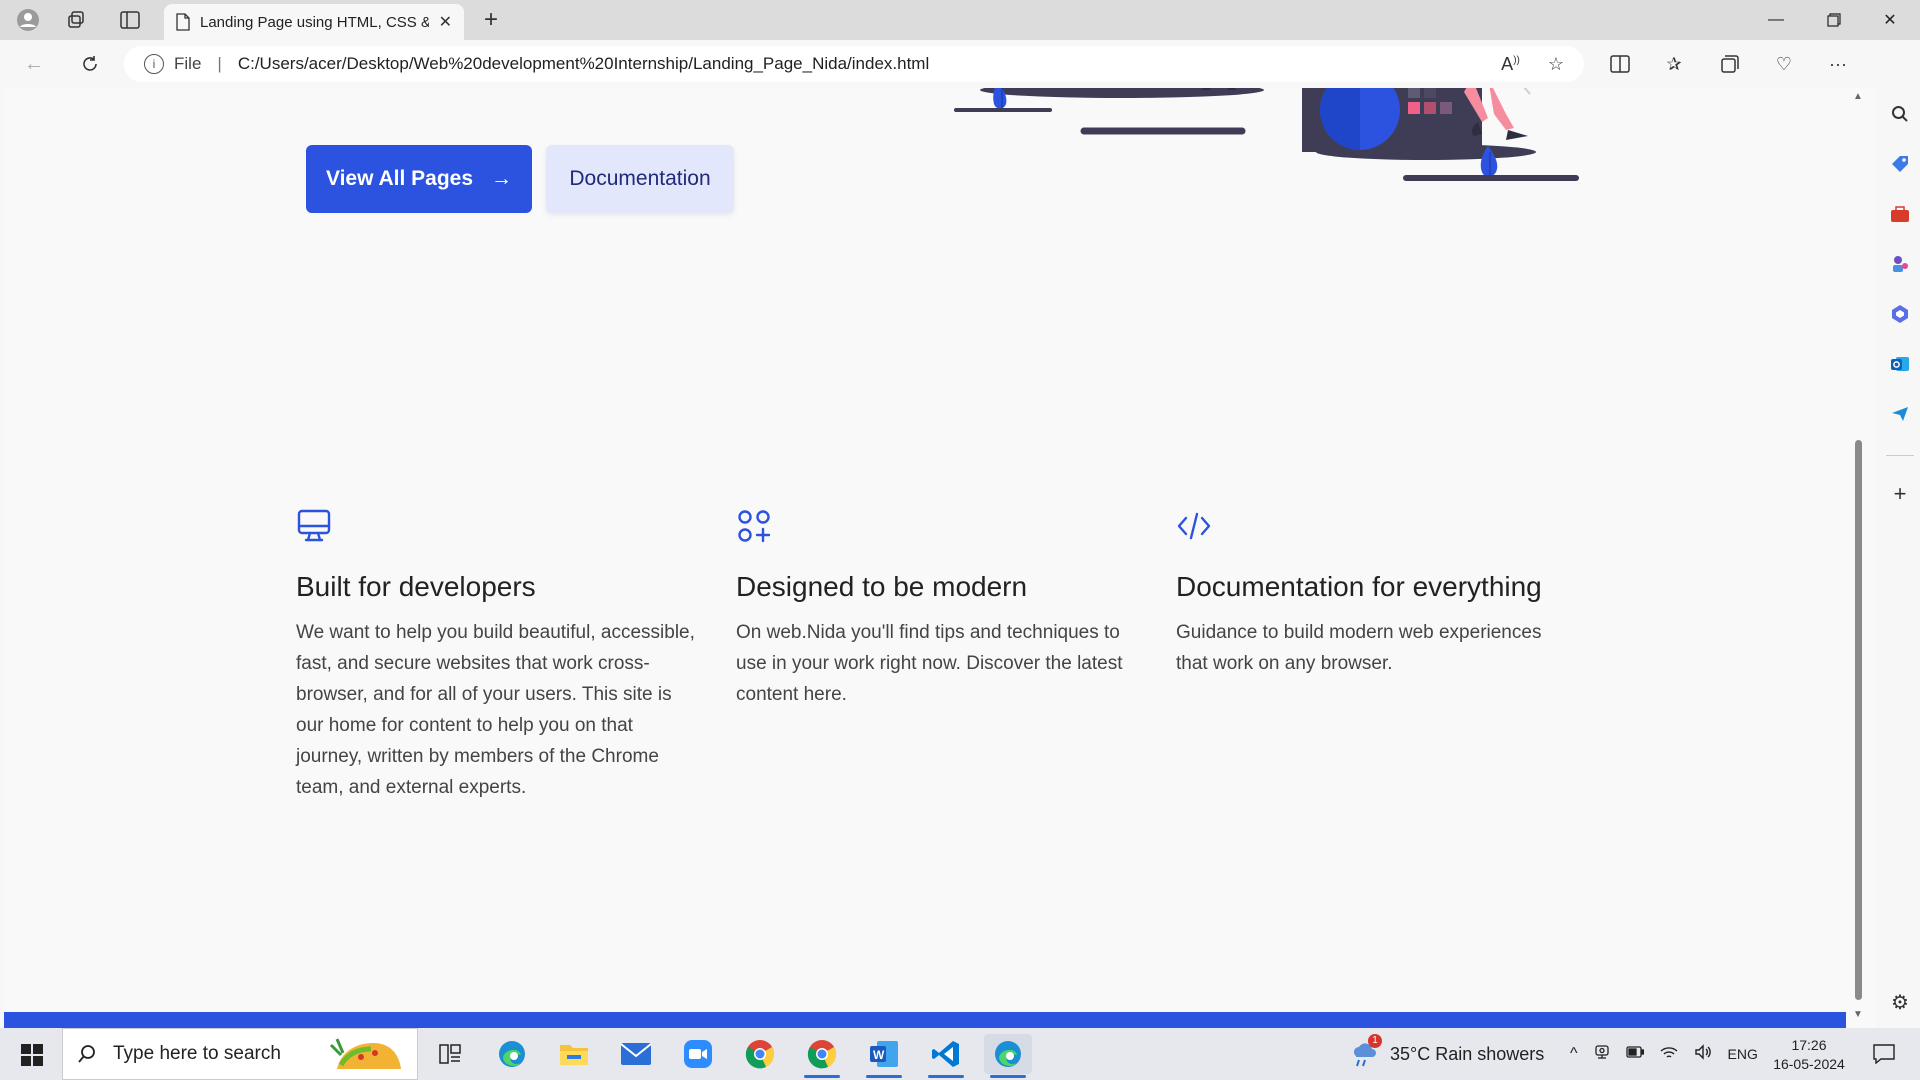 The image size is (1920, 1080). What do you see at coordinates (1674, 64) in the screenshot?
I see `favorites-icon: ✰` at bounding box center [1674, 64].